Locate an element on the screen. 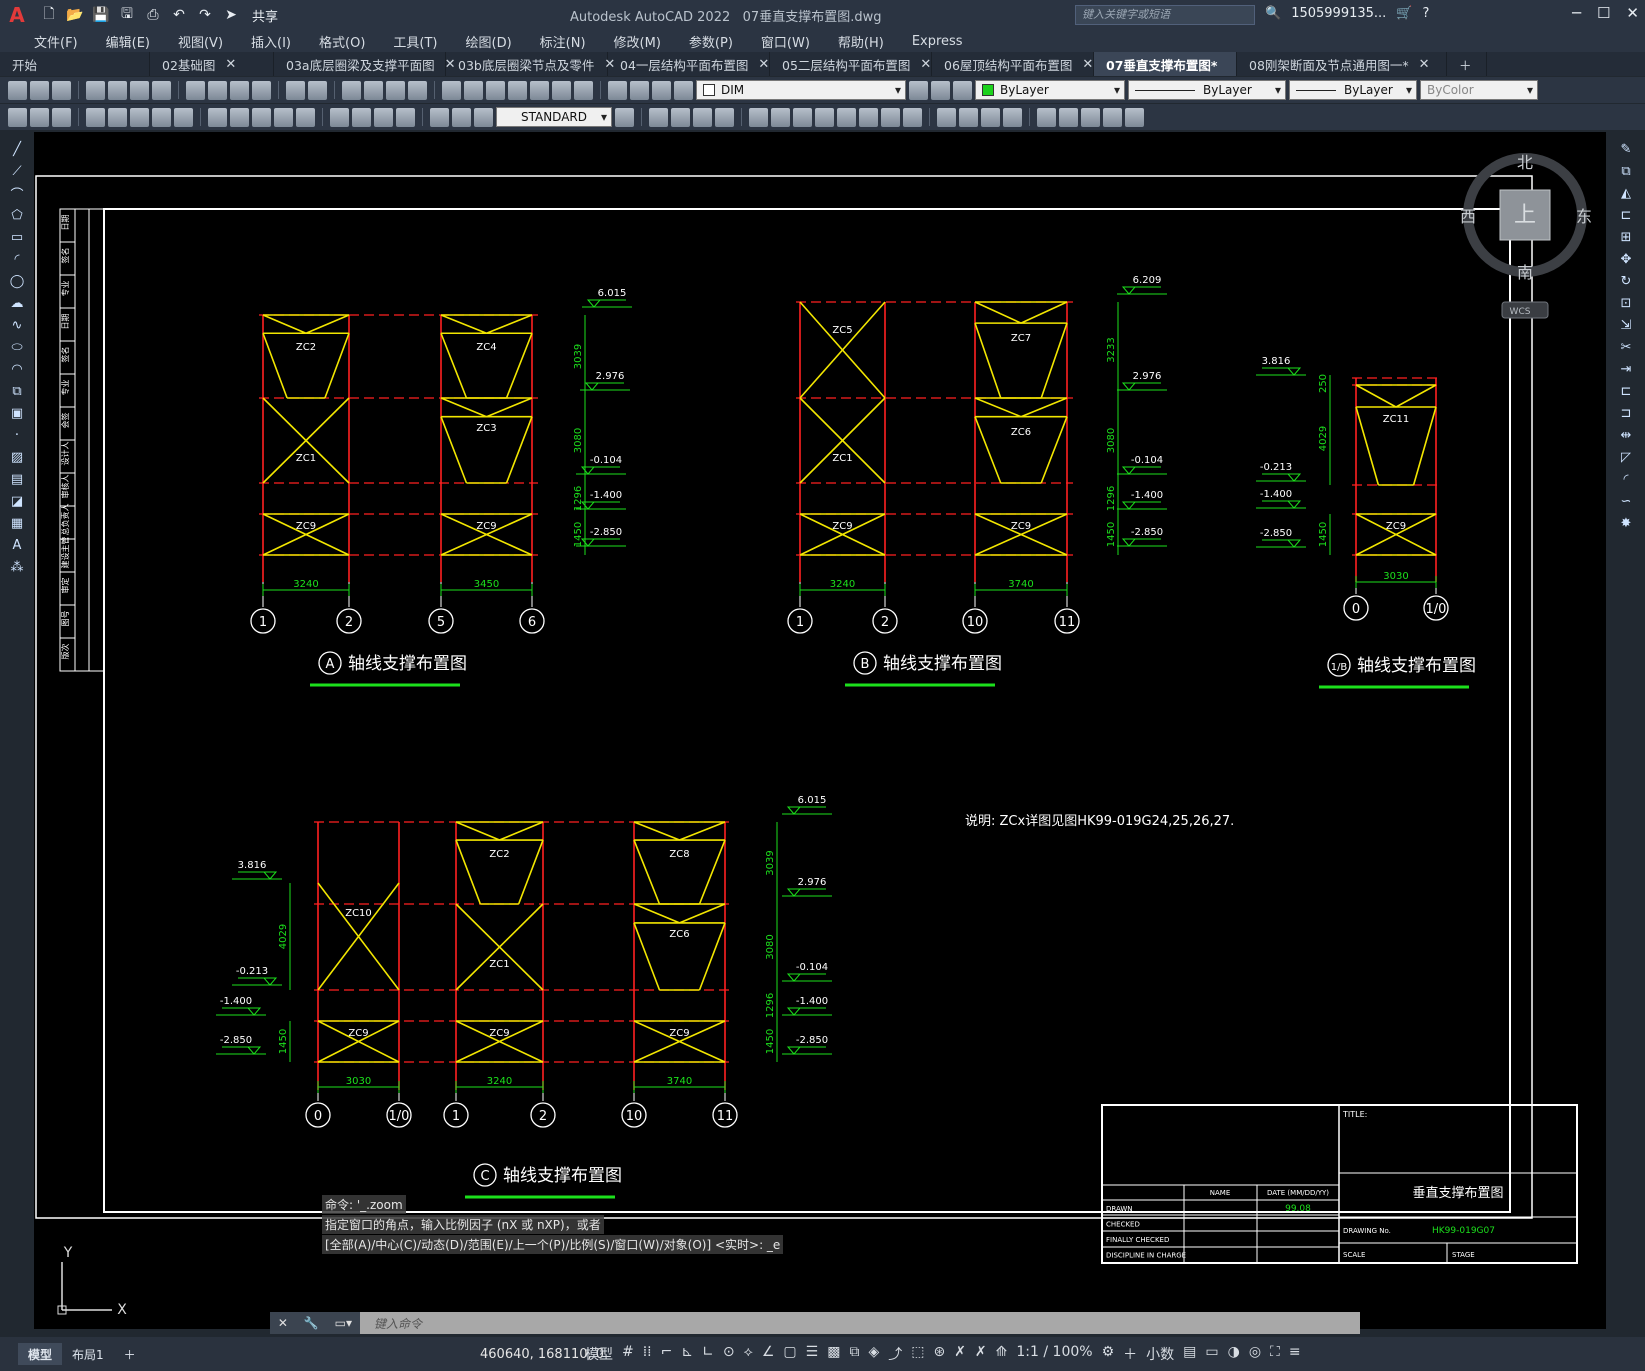  solid-icon is located at coordinates (1046, 117).